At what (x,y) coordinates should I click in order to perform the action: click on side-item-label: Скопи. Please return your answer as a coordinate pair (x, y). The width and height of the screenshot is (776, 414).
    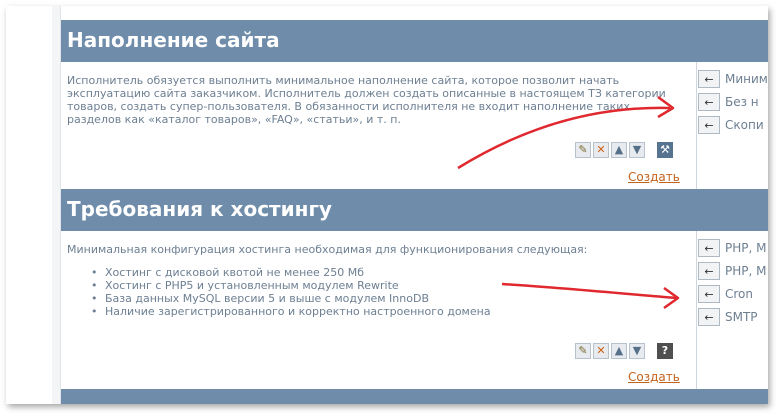
    Looking at the image, I should click on (744, 125).